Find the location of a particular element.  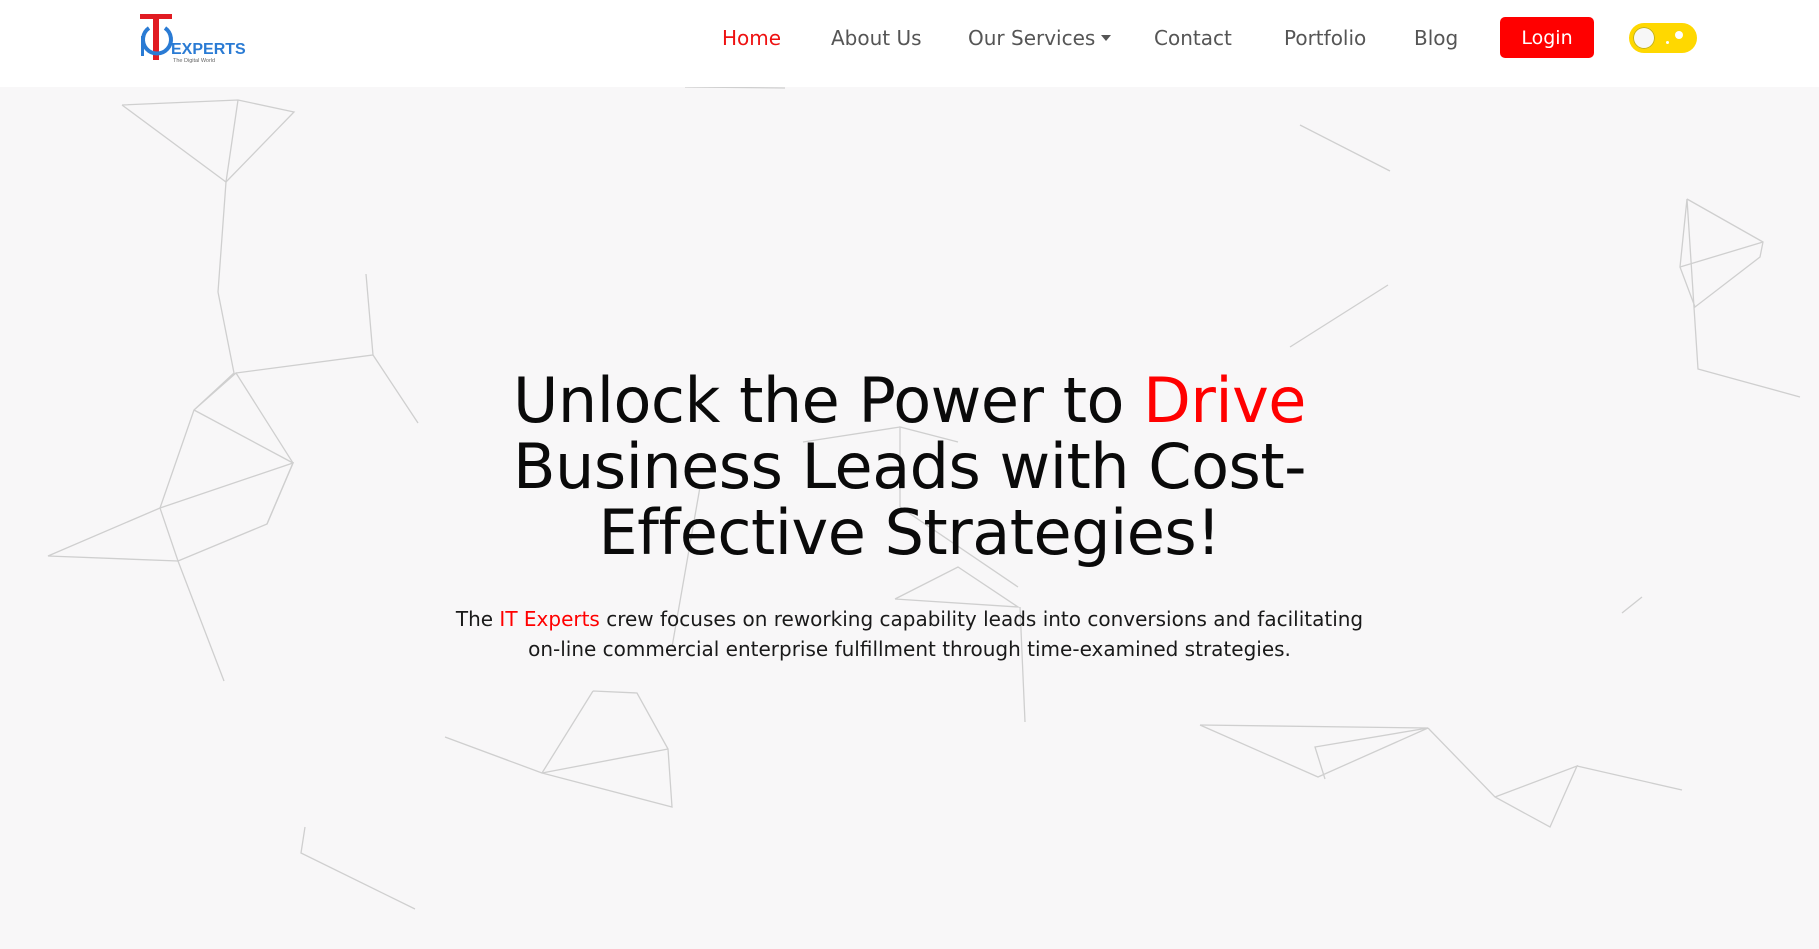

star-icon is located at coordinates (1679, 35).